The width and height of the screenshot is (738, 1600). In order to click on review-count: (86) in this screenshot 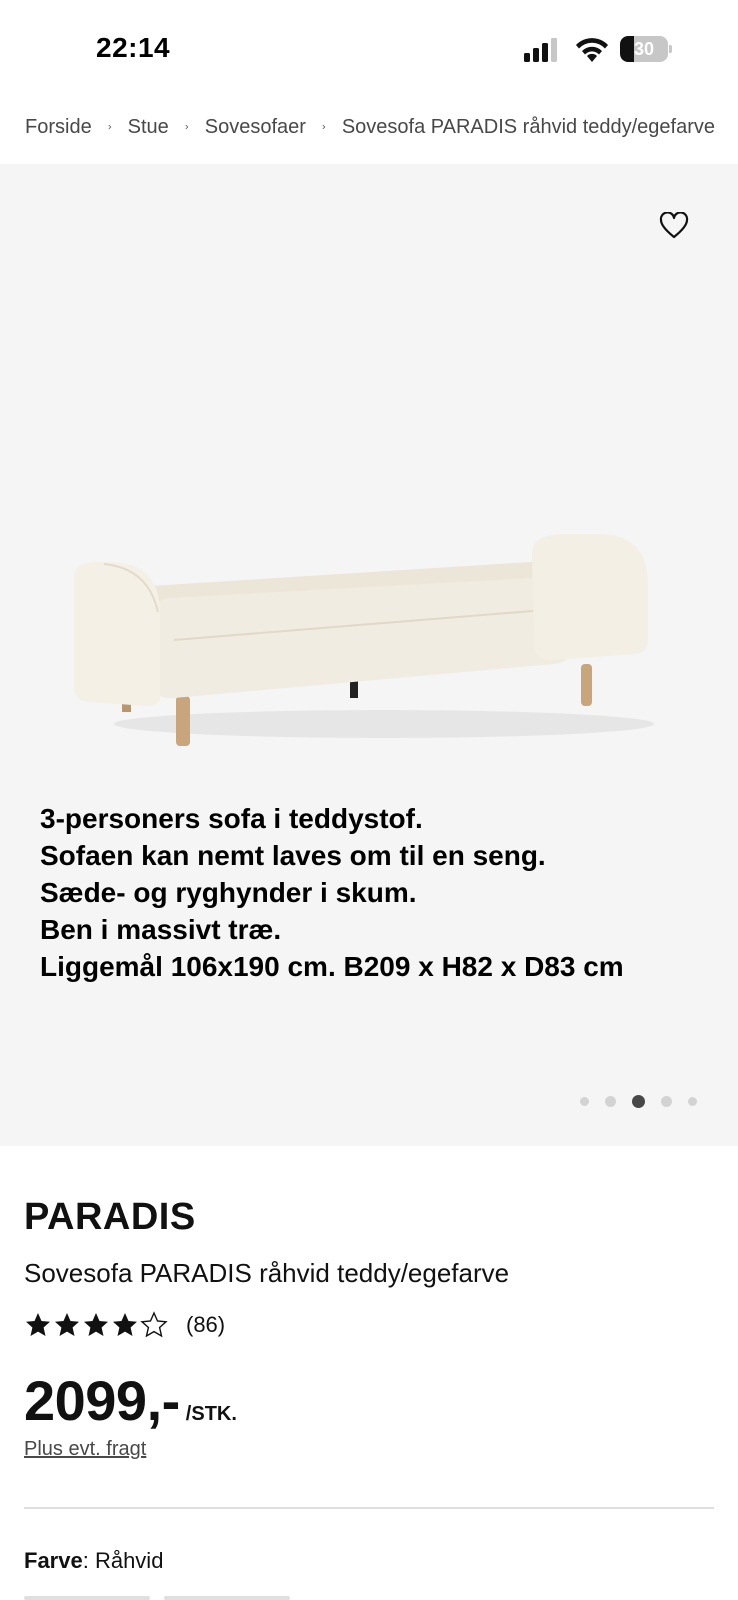, I will do `click(205, 1325)`.